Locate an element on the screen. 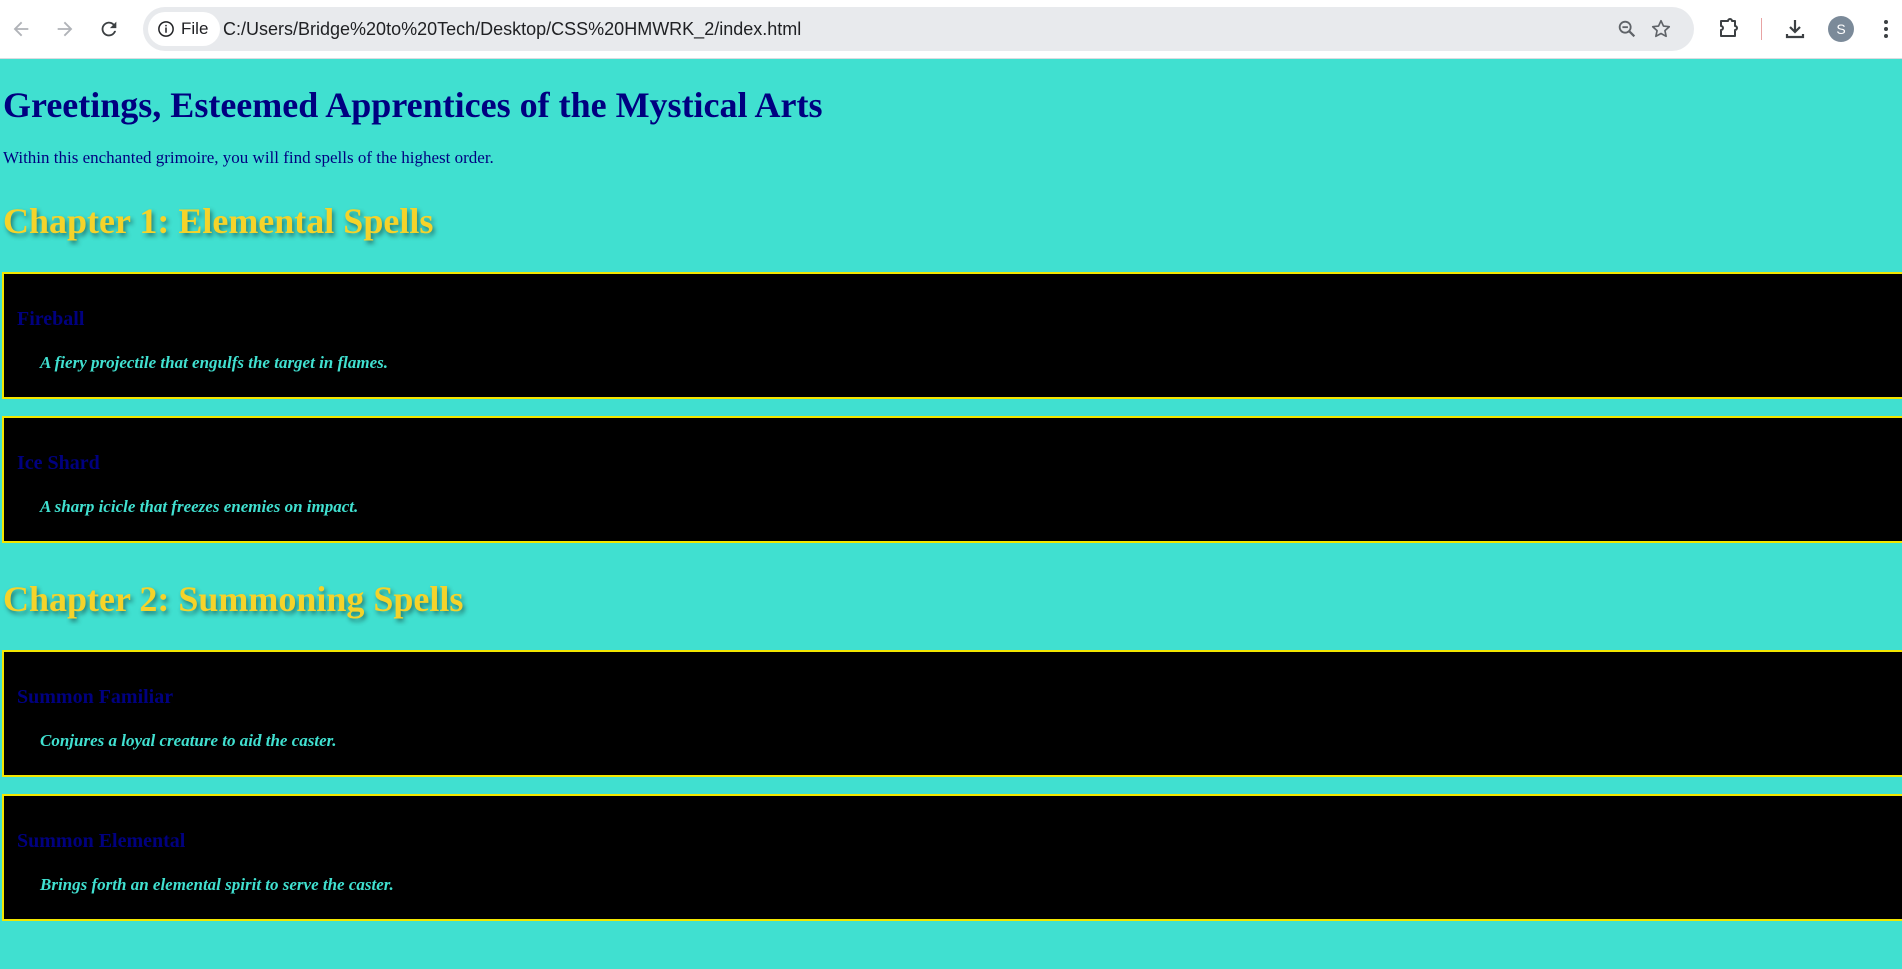 This screenshot has height=969, width=1902. zoom-out-icon is located at coordinates (1627, 29).